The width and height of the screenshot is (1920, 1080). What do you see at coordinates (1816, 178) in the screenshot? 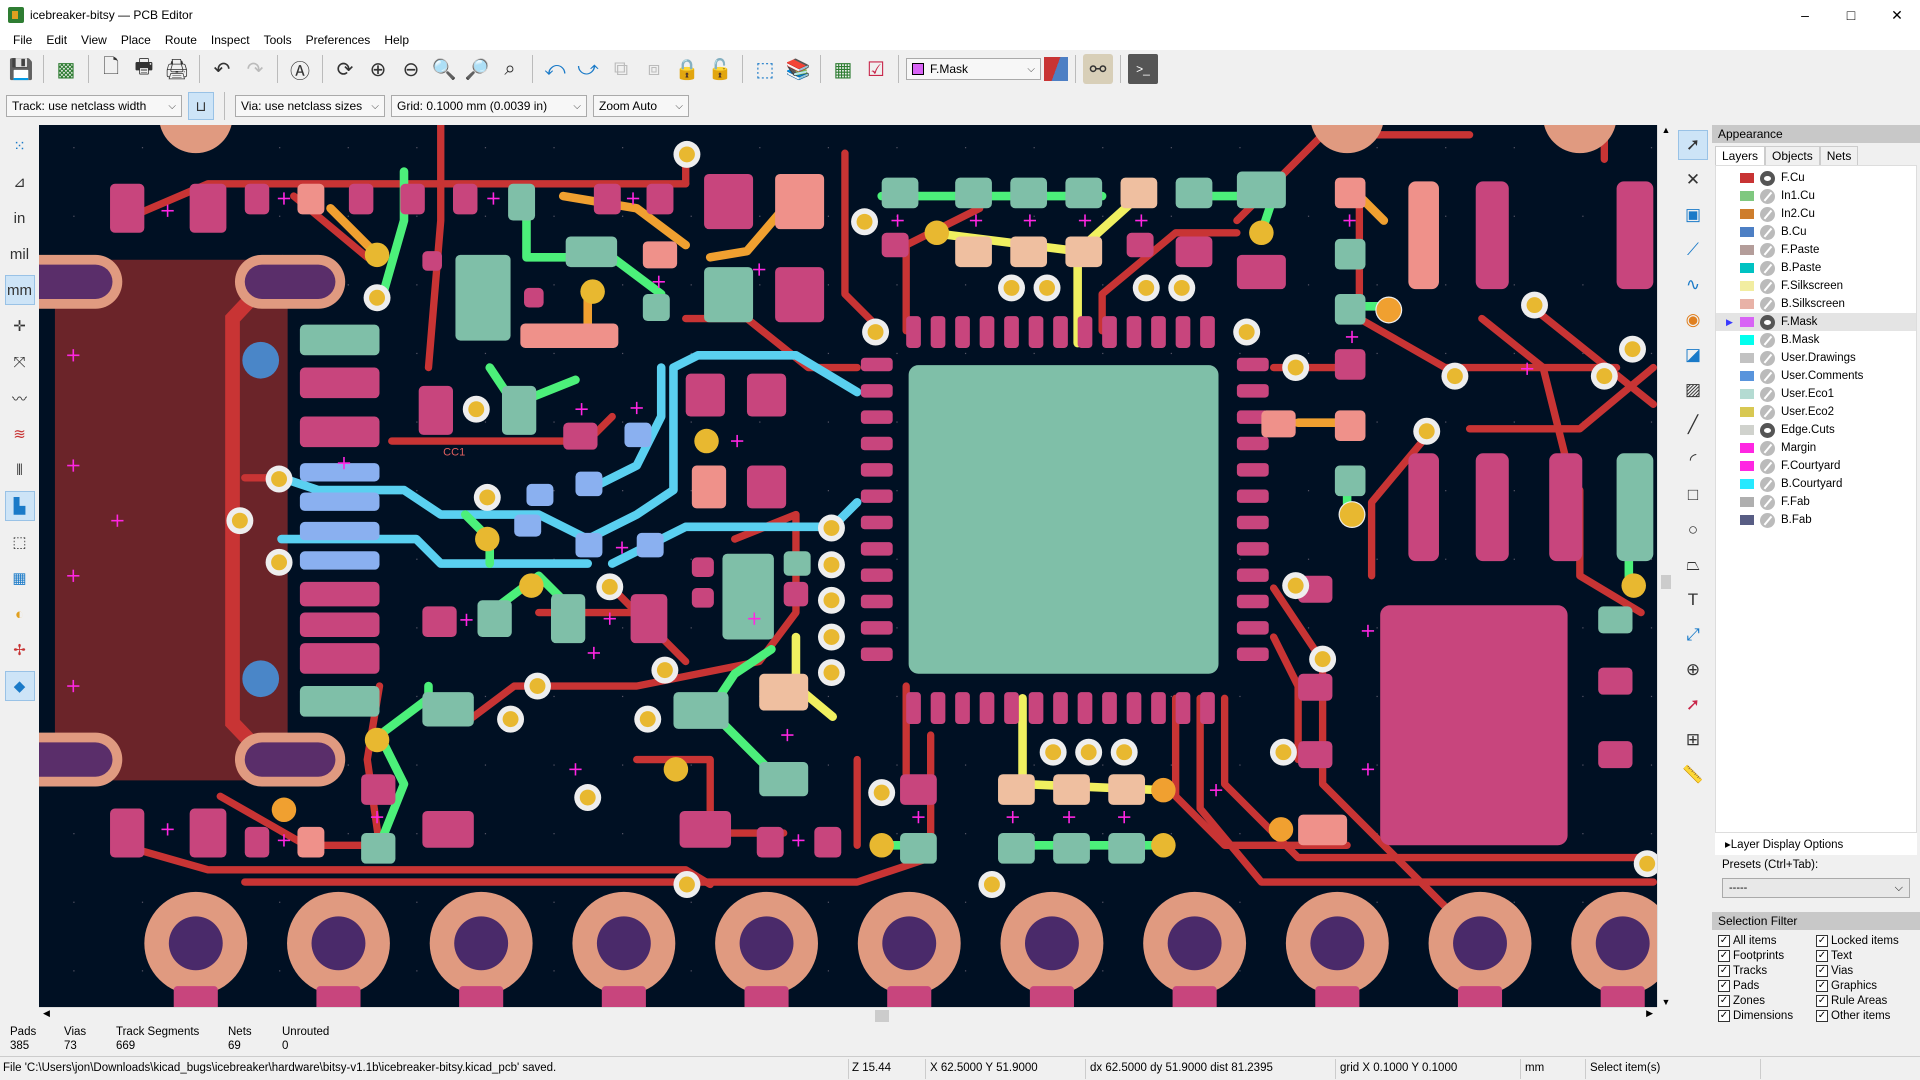
I see `layer-row-f-cu: F.Cu` at bounding box center [1816, 178].